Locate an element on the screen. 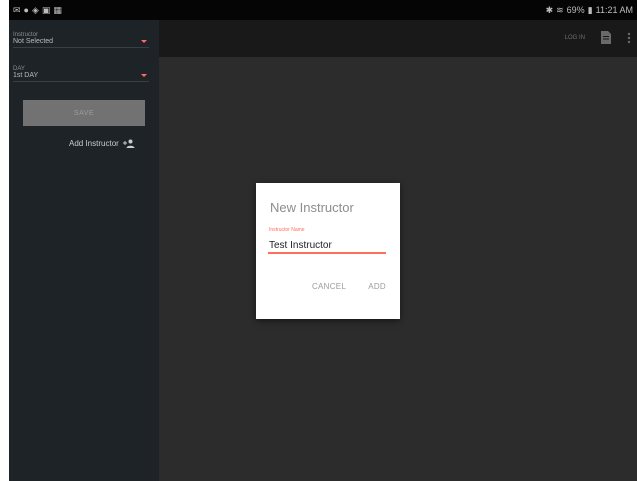  add-instructor-button: Add Instructor is located at coordinates (102, 143).